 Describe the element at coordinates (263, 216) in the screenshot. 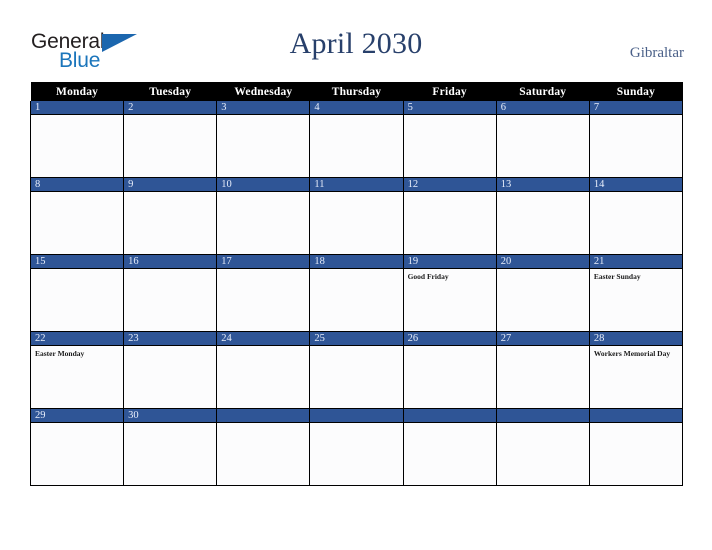

I see `calendar-day-cell: 10` at that location.